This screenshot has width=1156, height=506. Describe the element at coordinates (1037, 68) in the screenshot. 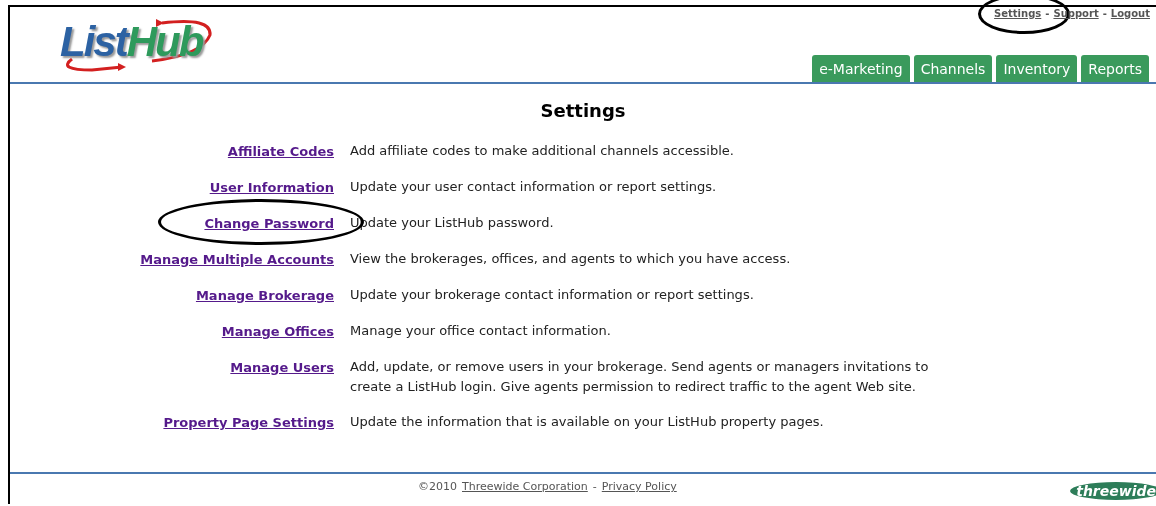

I see `nav-tab: Inventory` at that location.